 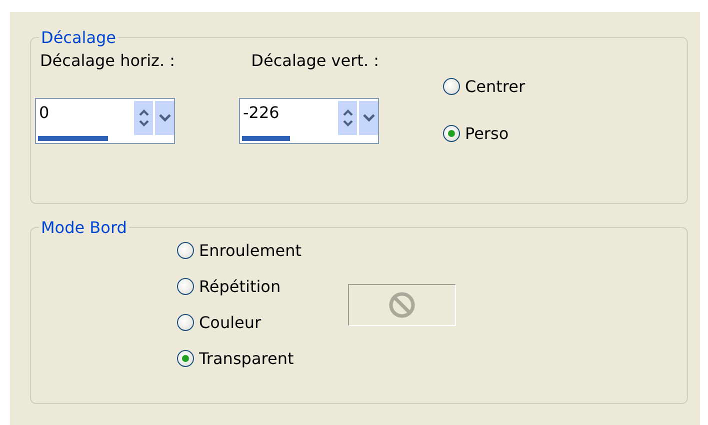 What do you see at coordinates (107, 60) in the screenshot?
I see `field-label: Décalage horiz. :` at bounding box center [107, 60].